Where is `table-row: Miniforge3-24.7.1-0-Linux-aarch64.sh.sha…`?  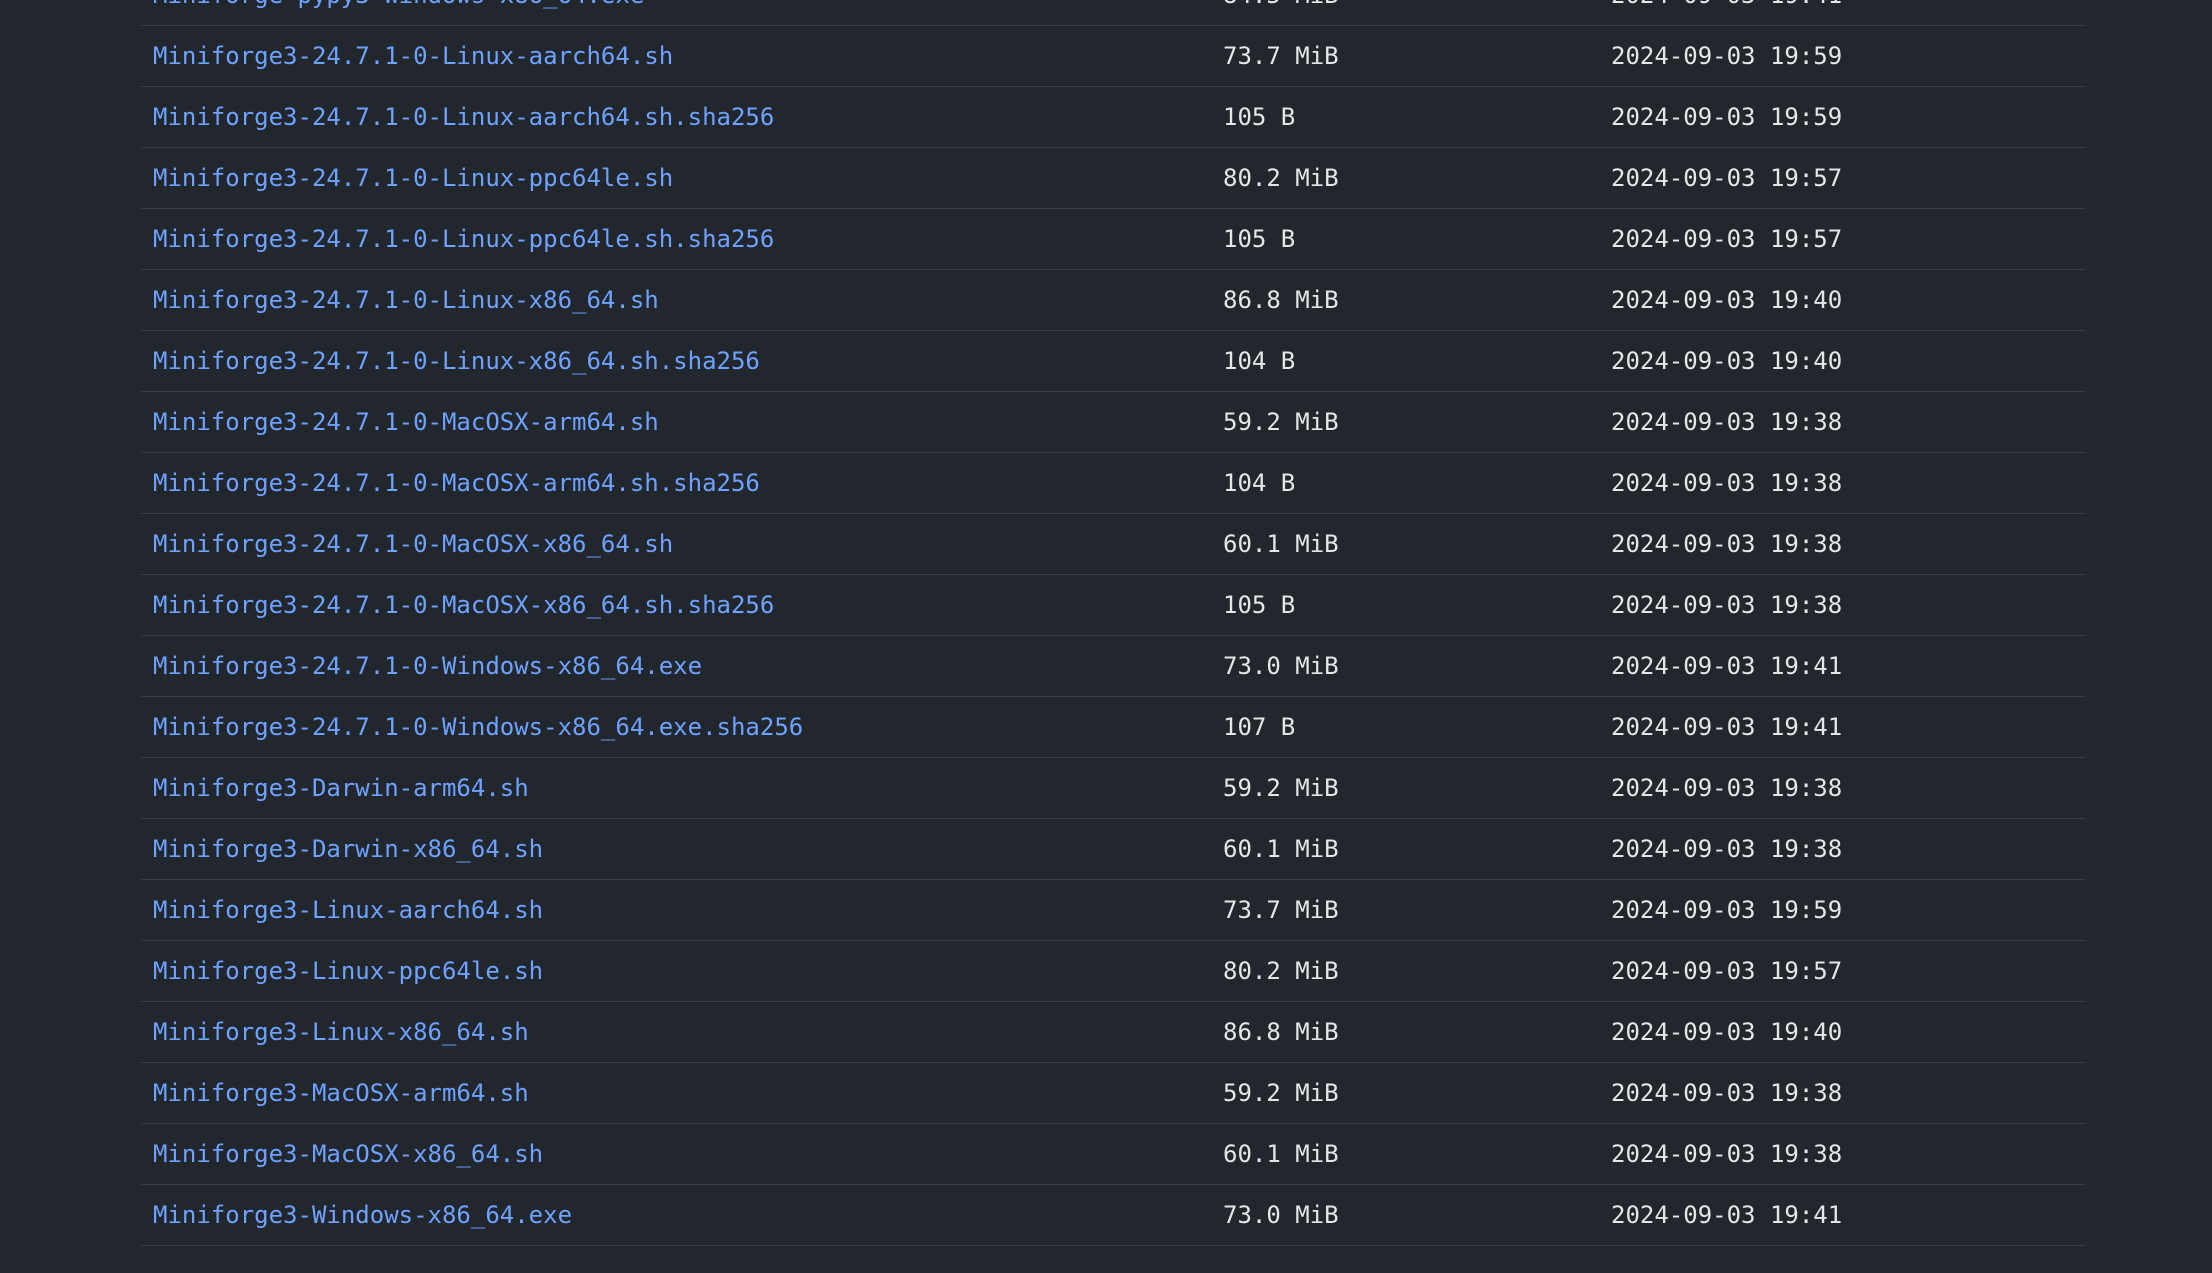
table-row: Miniforge3-24.7.1-0-Linux-aarch64.sh.sha… is located at coordinates (1113, 117).